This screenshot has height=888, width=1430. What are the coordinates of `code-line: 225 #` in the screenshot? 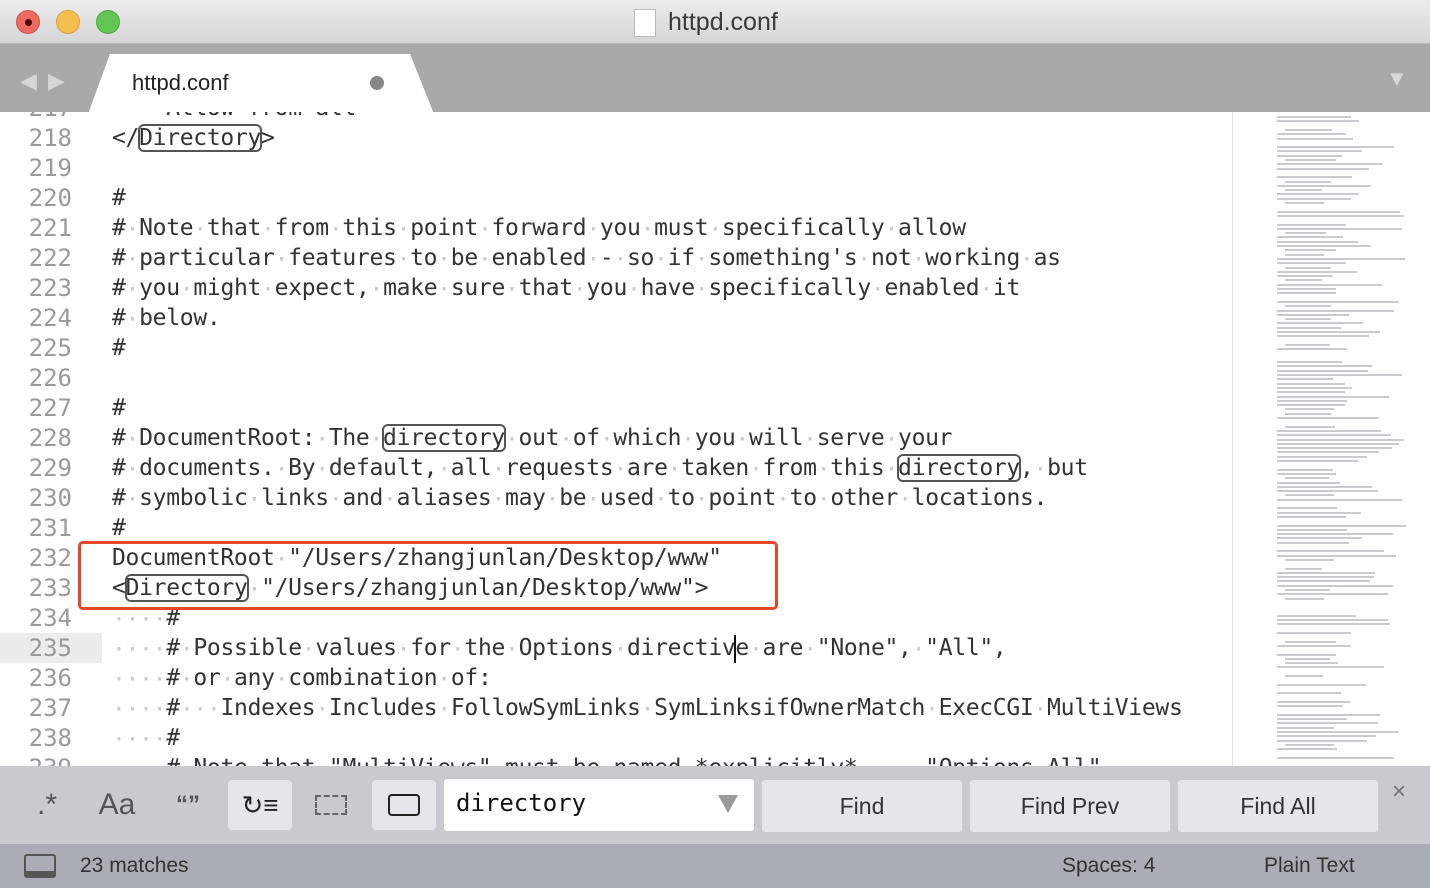 It's located at (616, 348).